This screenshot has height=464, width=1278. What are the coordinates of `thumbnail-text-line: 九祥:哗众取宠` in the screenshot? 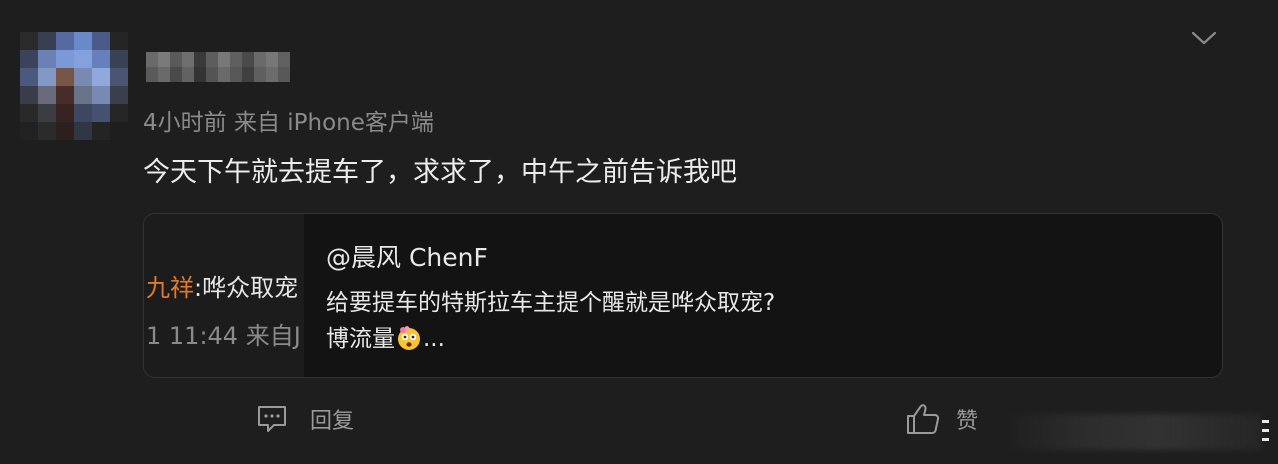 It's located at (222, 285).